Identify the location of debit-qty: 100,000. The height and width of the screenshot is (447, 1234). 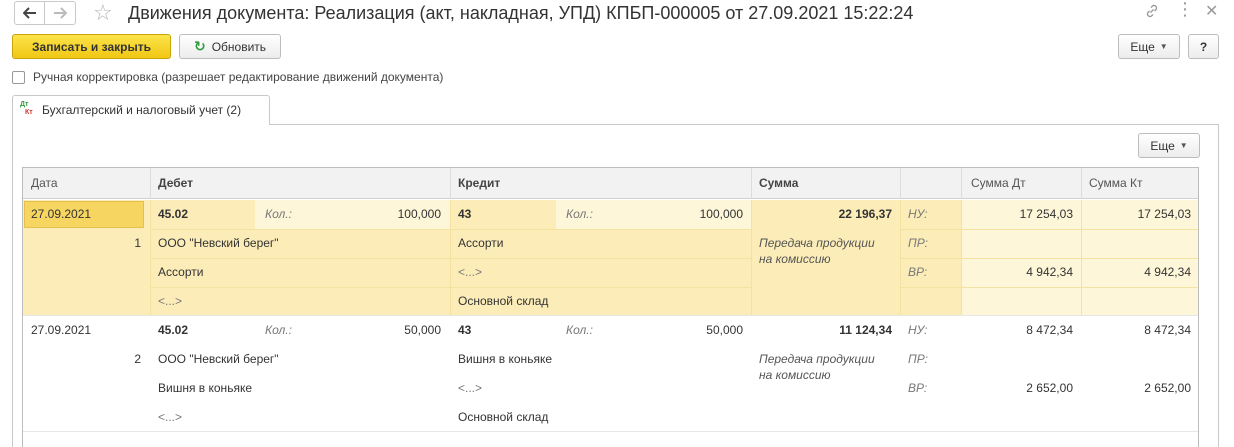
(419, 214).